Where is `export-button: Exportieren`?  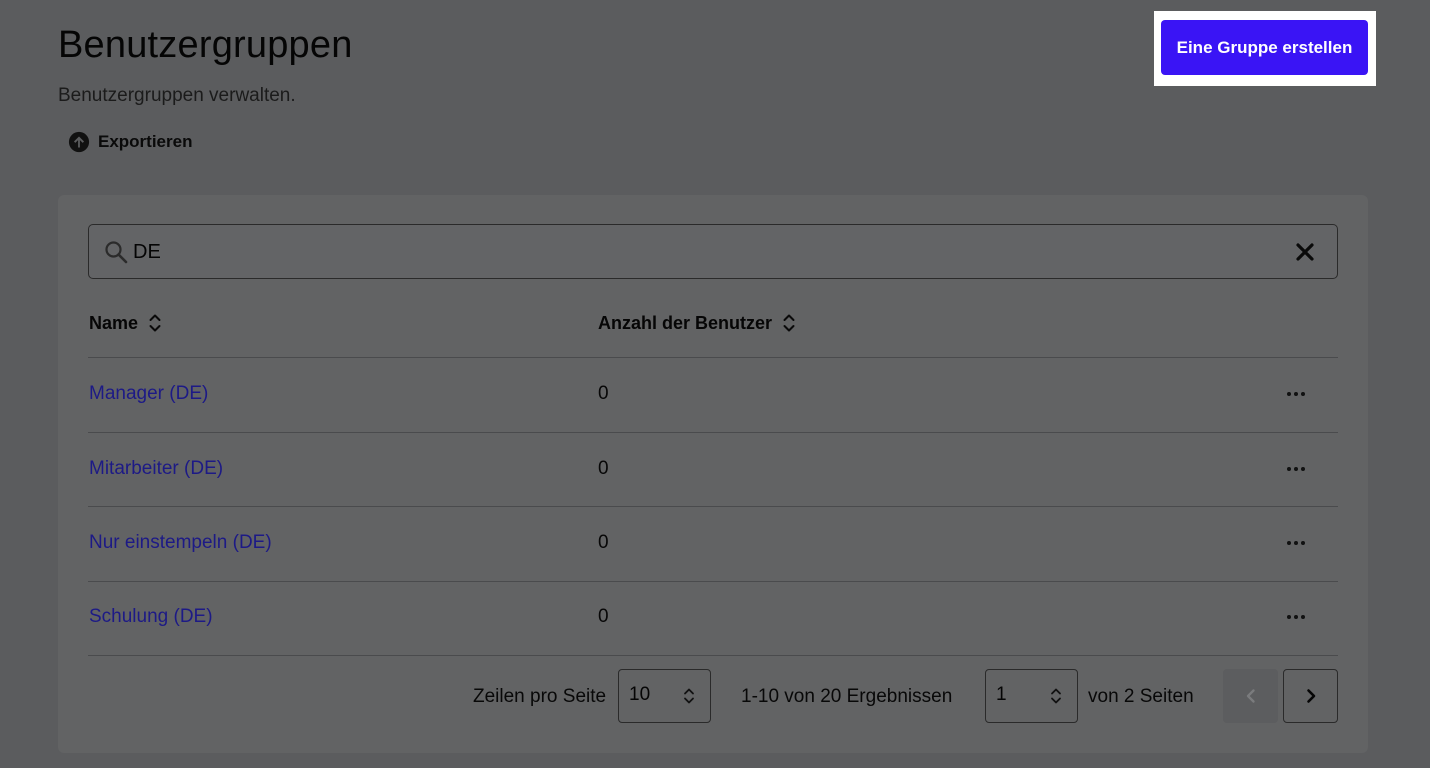 export-button: Exportieren is located at coordinates (130, 142).